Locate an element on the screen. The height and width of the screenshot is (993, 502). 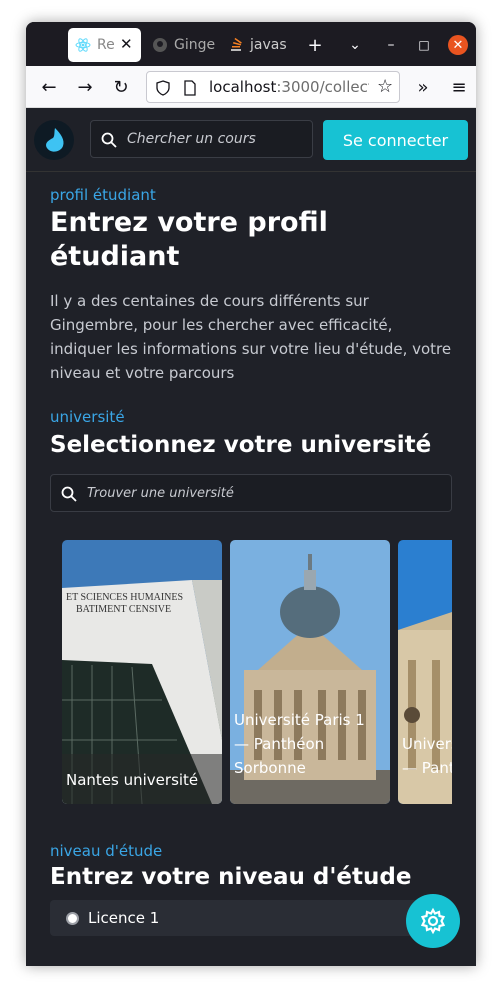
react-icon is located at coordinates (83, 45).